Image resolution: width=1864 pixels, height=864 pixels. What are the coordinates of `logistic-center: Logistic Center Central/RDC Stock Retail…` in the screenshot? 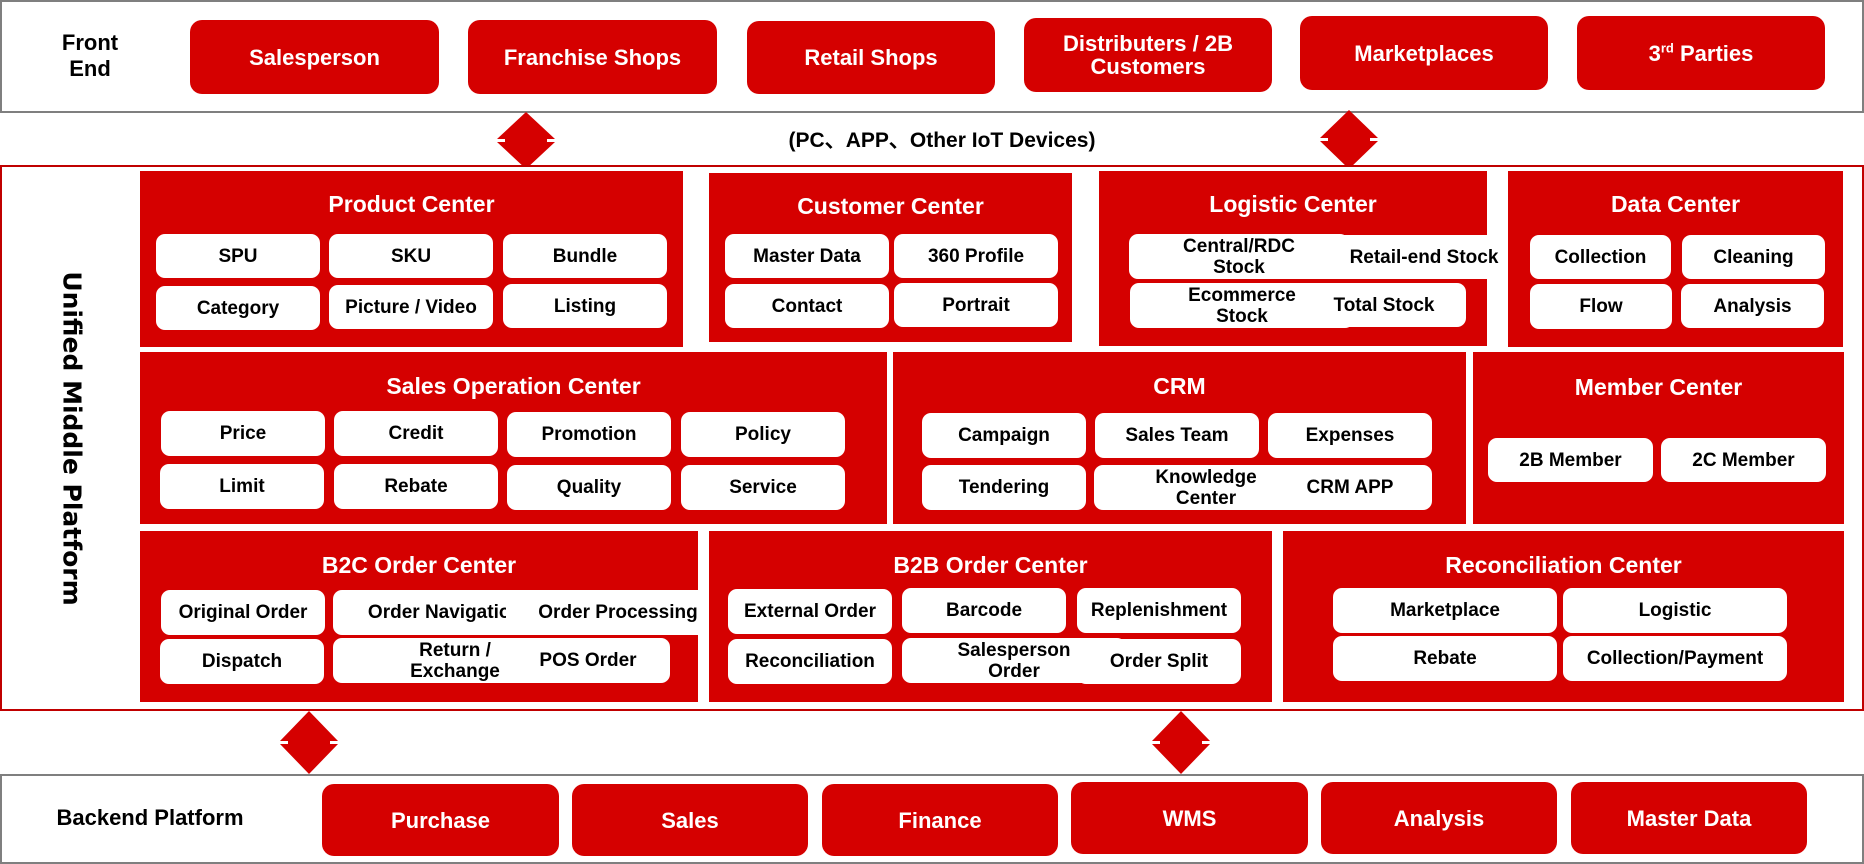 It's located at (1322, 258).